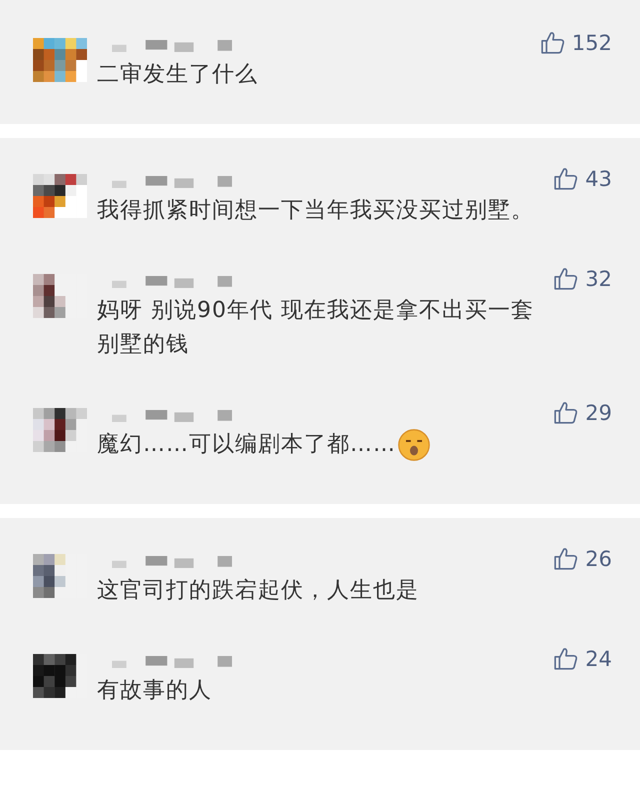 Image resolution: width=640 pixels, height=796 pixels. I want to click on comment-text: 二审发生了什么, so click(177, 75).